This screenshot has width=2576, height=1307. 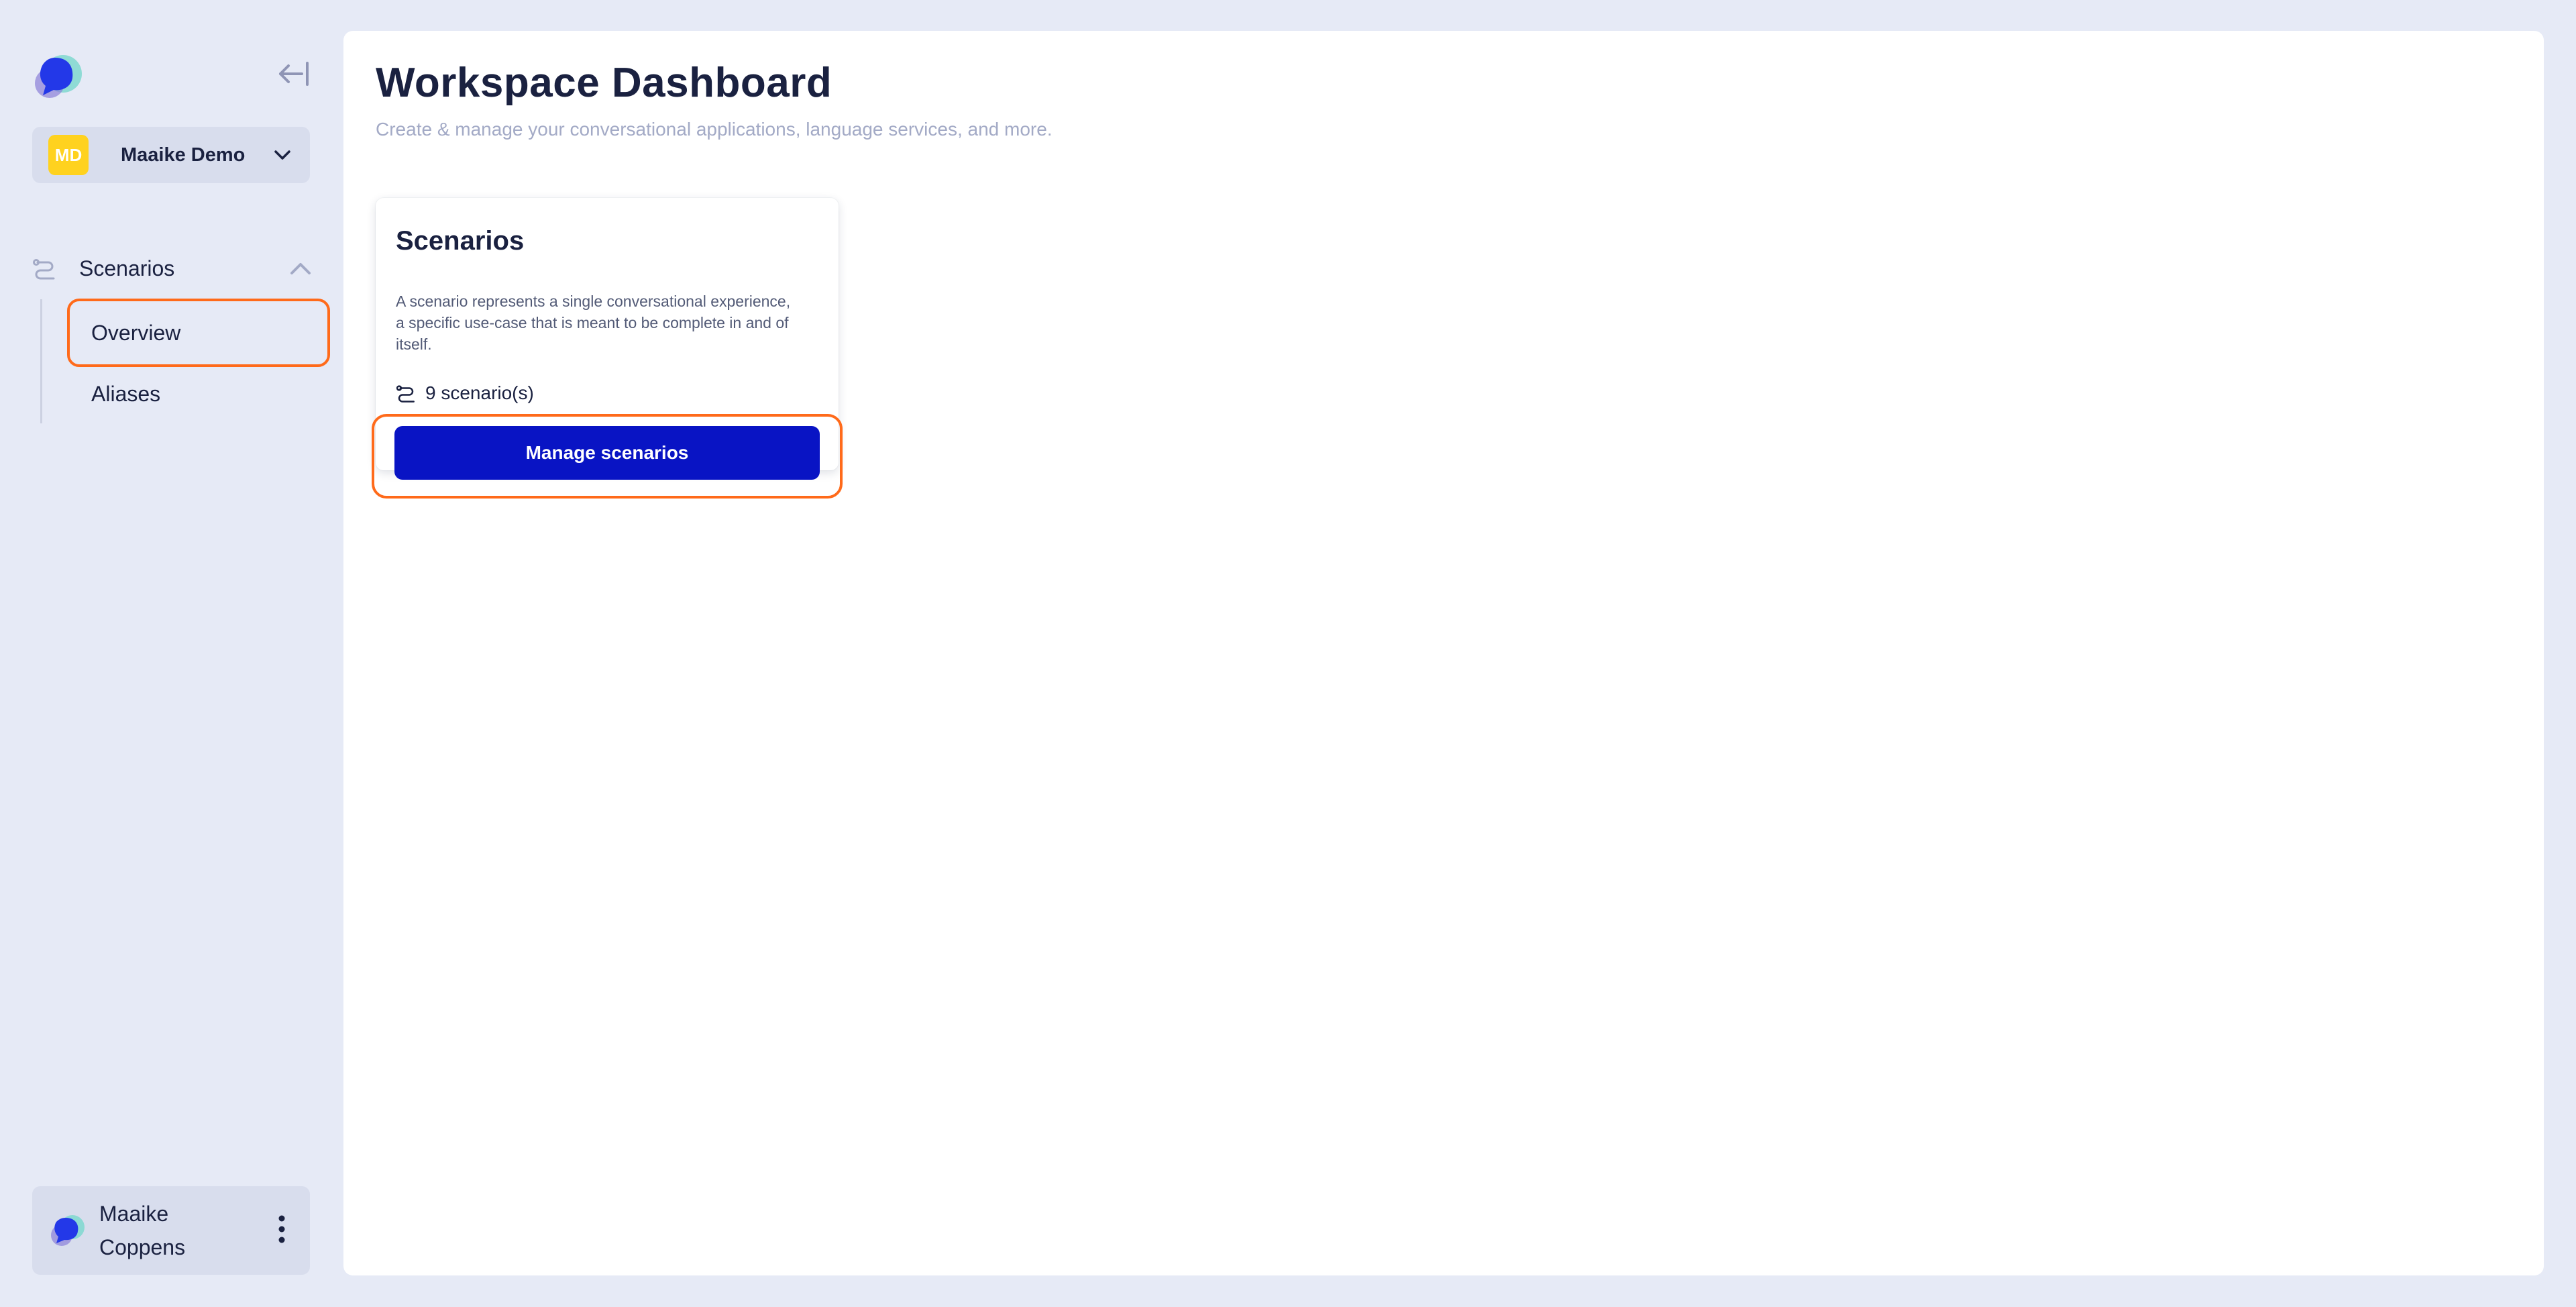 I want to click on workspace-name: Maaike Demo, so click(x=183, y=155).